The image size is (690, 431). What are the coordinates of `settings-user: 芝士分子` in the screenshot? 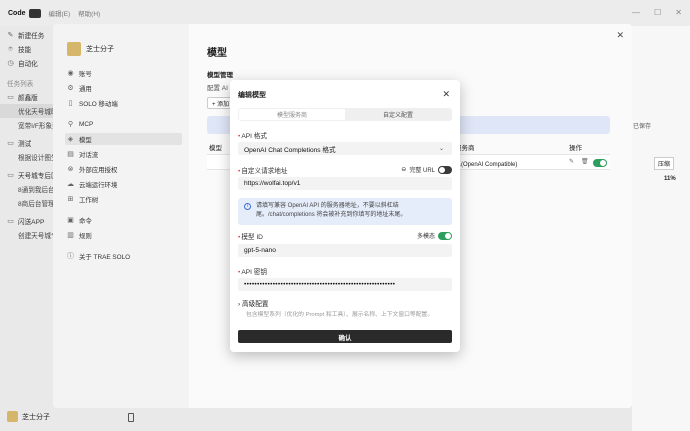 It's located at (90, 49).